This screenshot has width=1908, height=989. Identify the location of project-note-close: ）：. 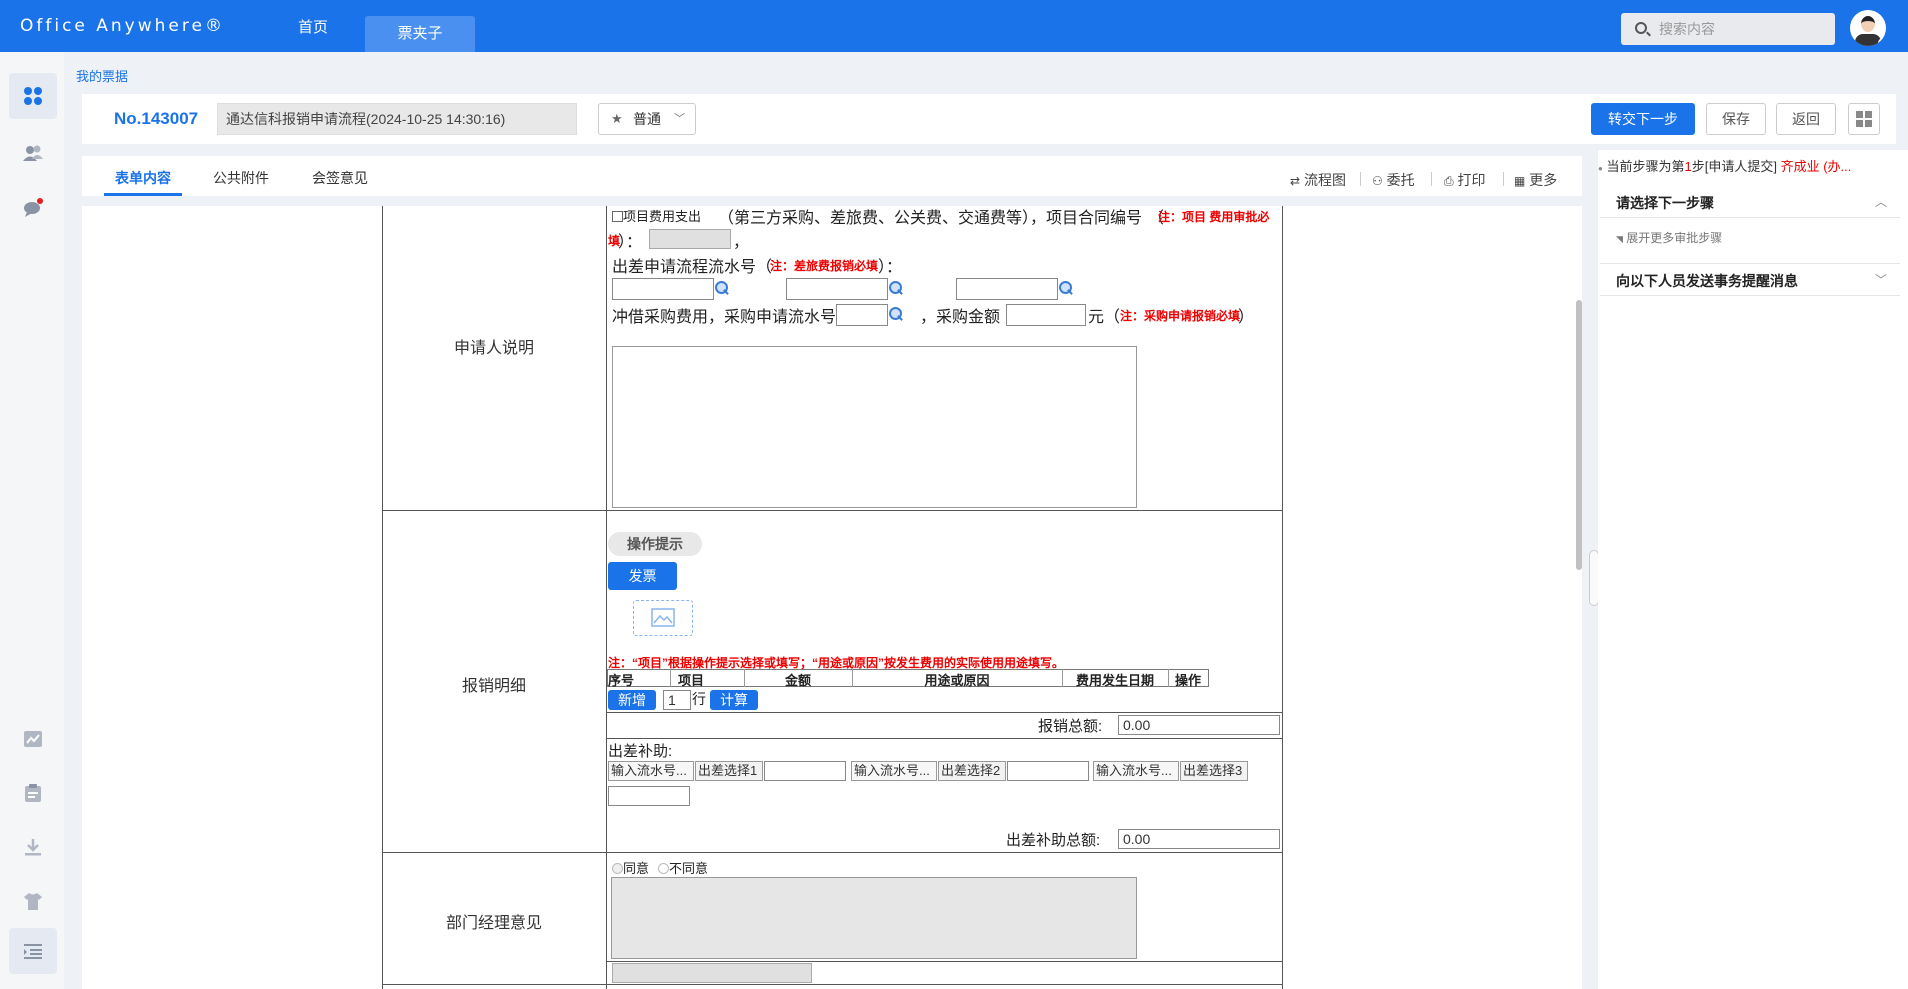
(630, 242).